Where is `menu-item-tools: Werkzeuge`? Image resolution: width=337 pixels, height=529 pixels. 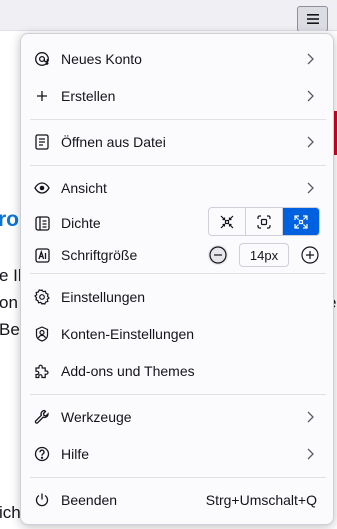 menu-item-tools: Werkzeuge is located at coordinates (177, 417).